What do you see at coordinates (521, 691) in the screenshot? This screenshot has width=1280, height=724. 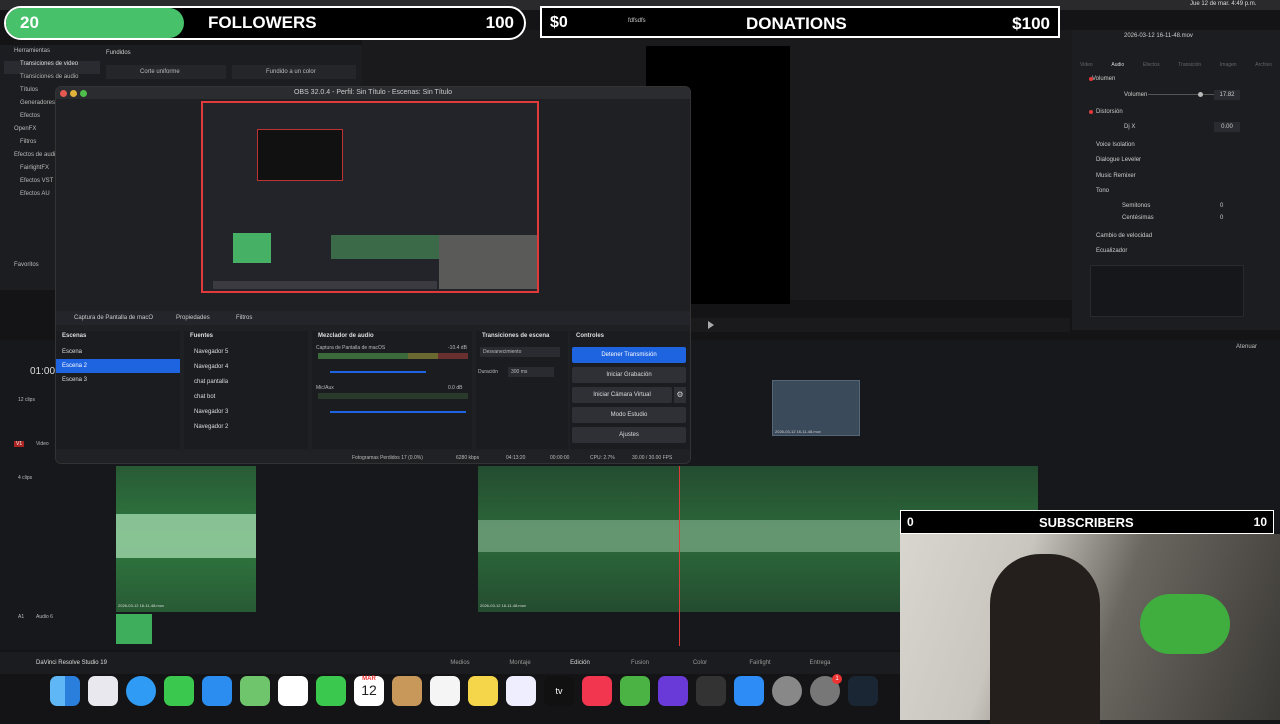 I see `freeform-icon` at bounding box center [521, 691].